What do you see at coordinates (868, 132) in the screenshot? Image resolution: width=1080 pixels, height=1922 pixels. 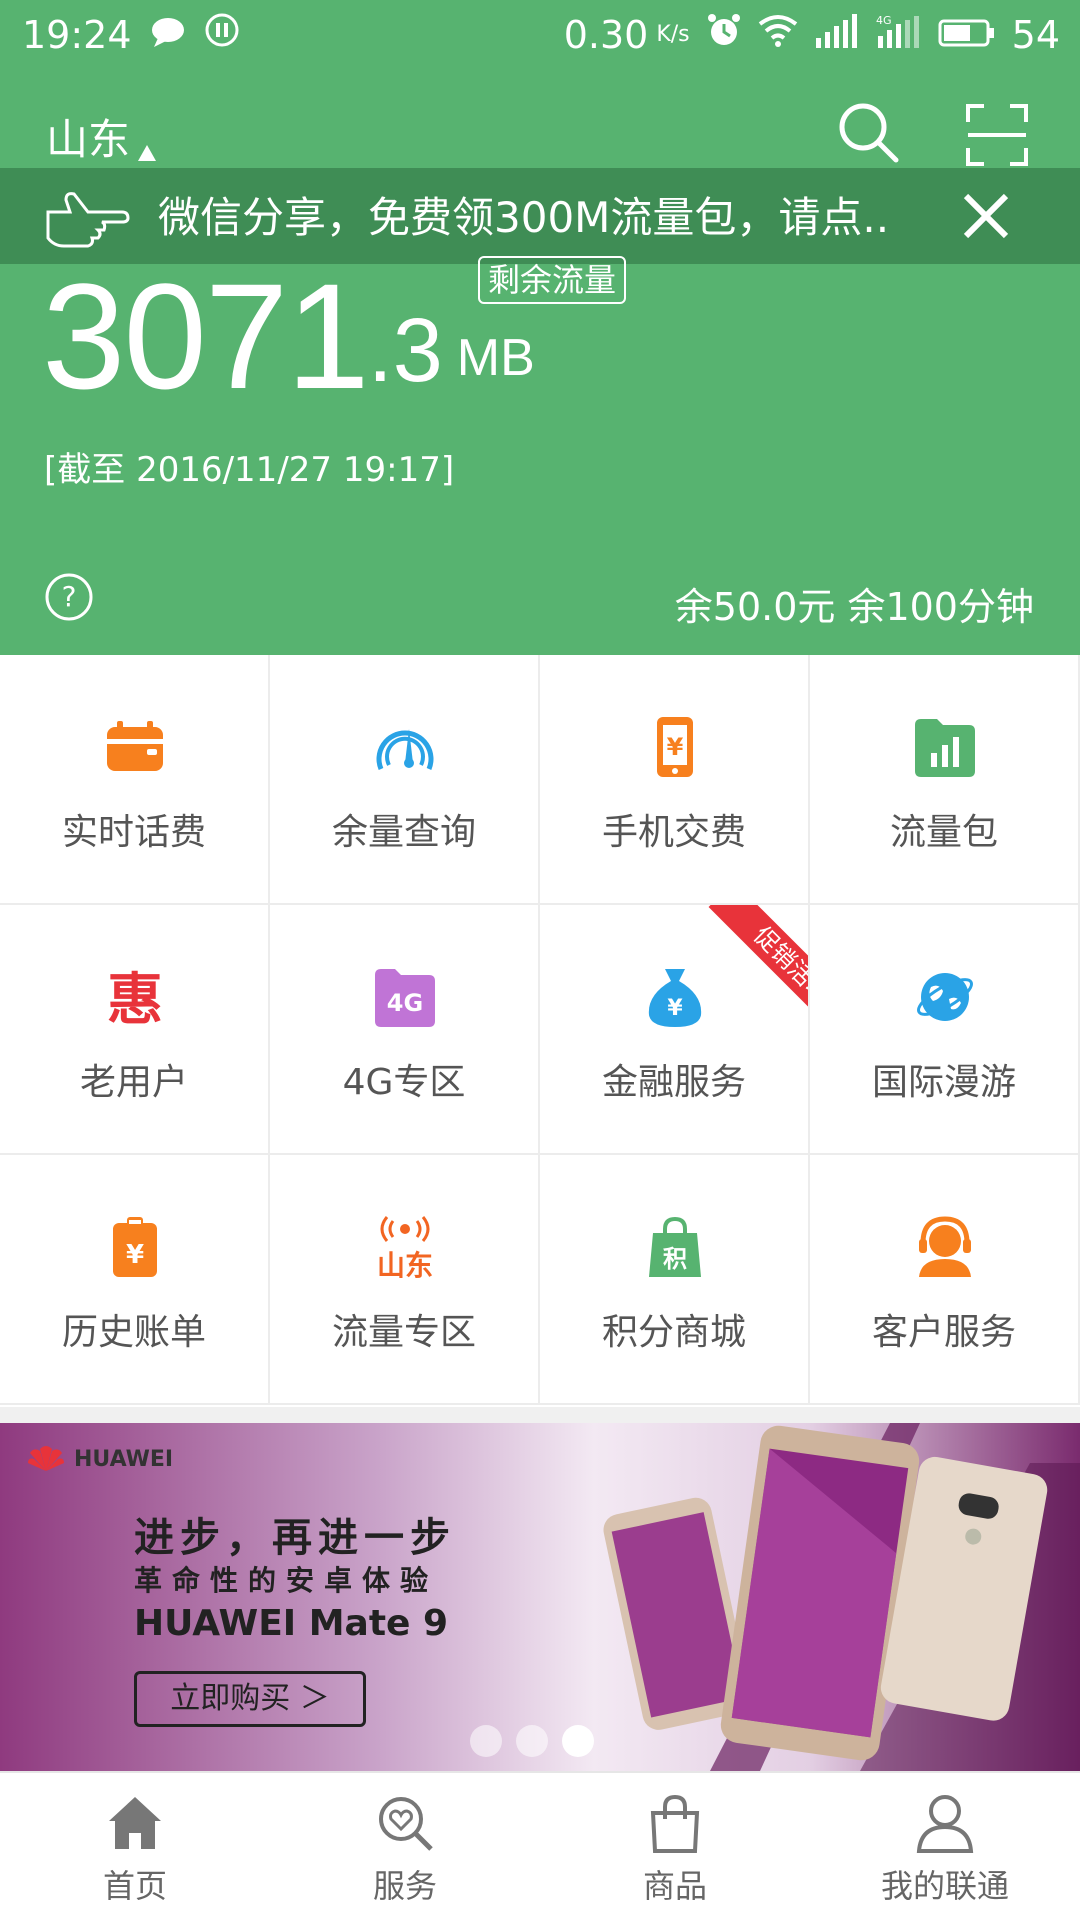 I see `search-icon` at bounding box center [868, 132].